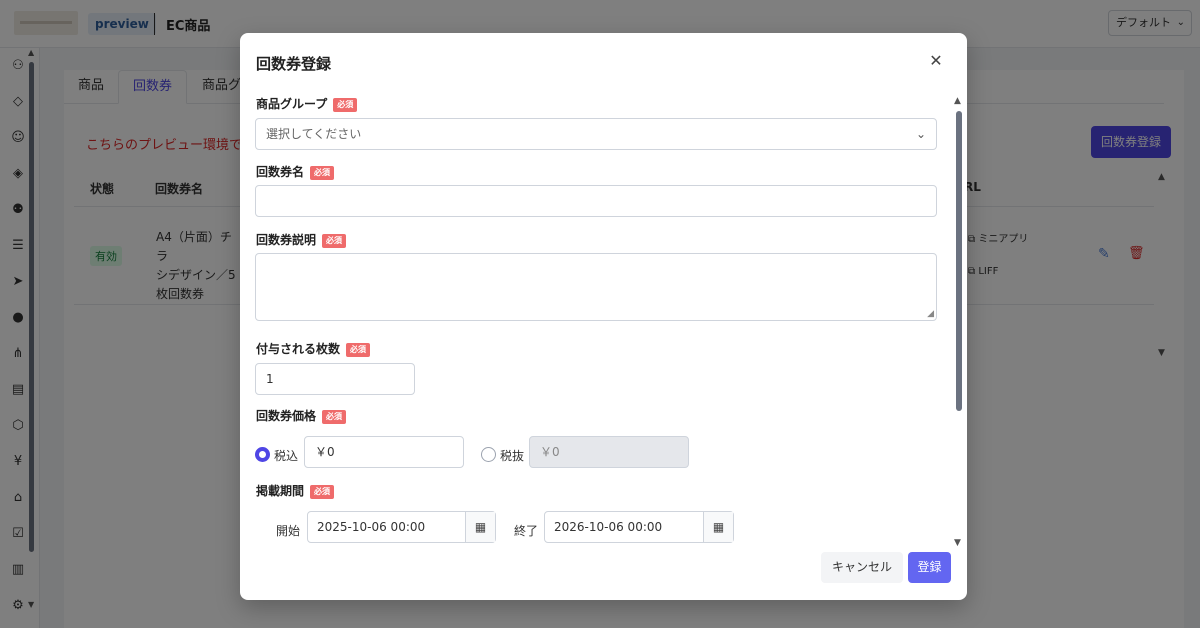 This screenshot has width=1200, height=628. I want to click on tax-excluded-label: 税抜, so click(512, 455).